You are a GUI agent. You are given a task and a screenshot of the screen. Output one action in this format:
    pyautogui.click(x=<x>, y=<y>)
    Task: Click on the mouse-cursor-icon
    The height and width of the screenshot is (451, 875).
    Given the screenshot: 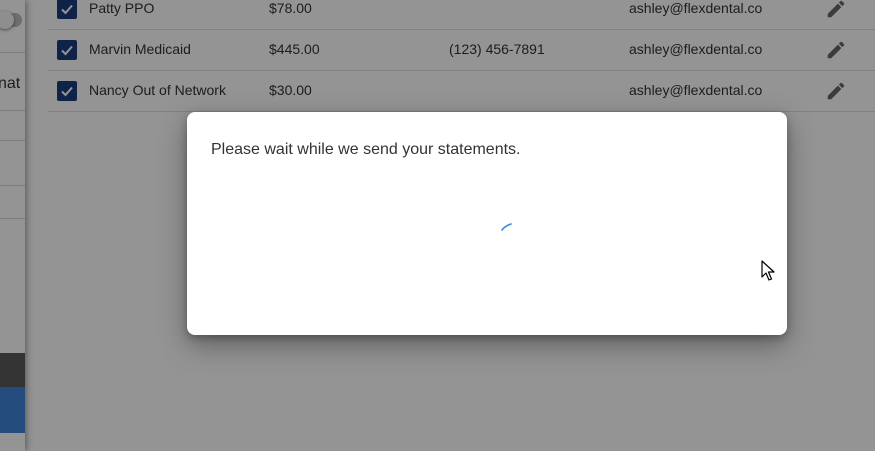 What is the action you would take?
    pyautogui.click(x=768, y=270)
    